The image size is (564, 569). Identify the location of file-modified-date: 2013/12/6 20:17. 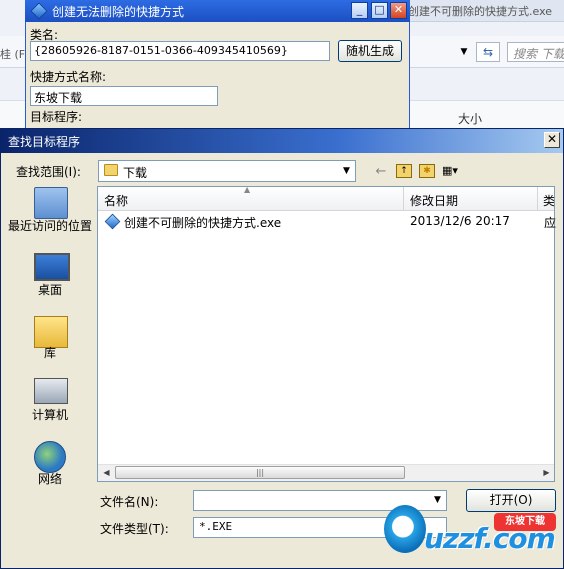
(460, 221).